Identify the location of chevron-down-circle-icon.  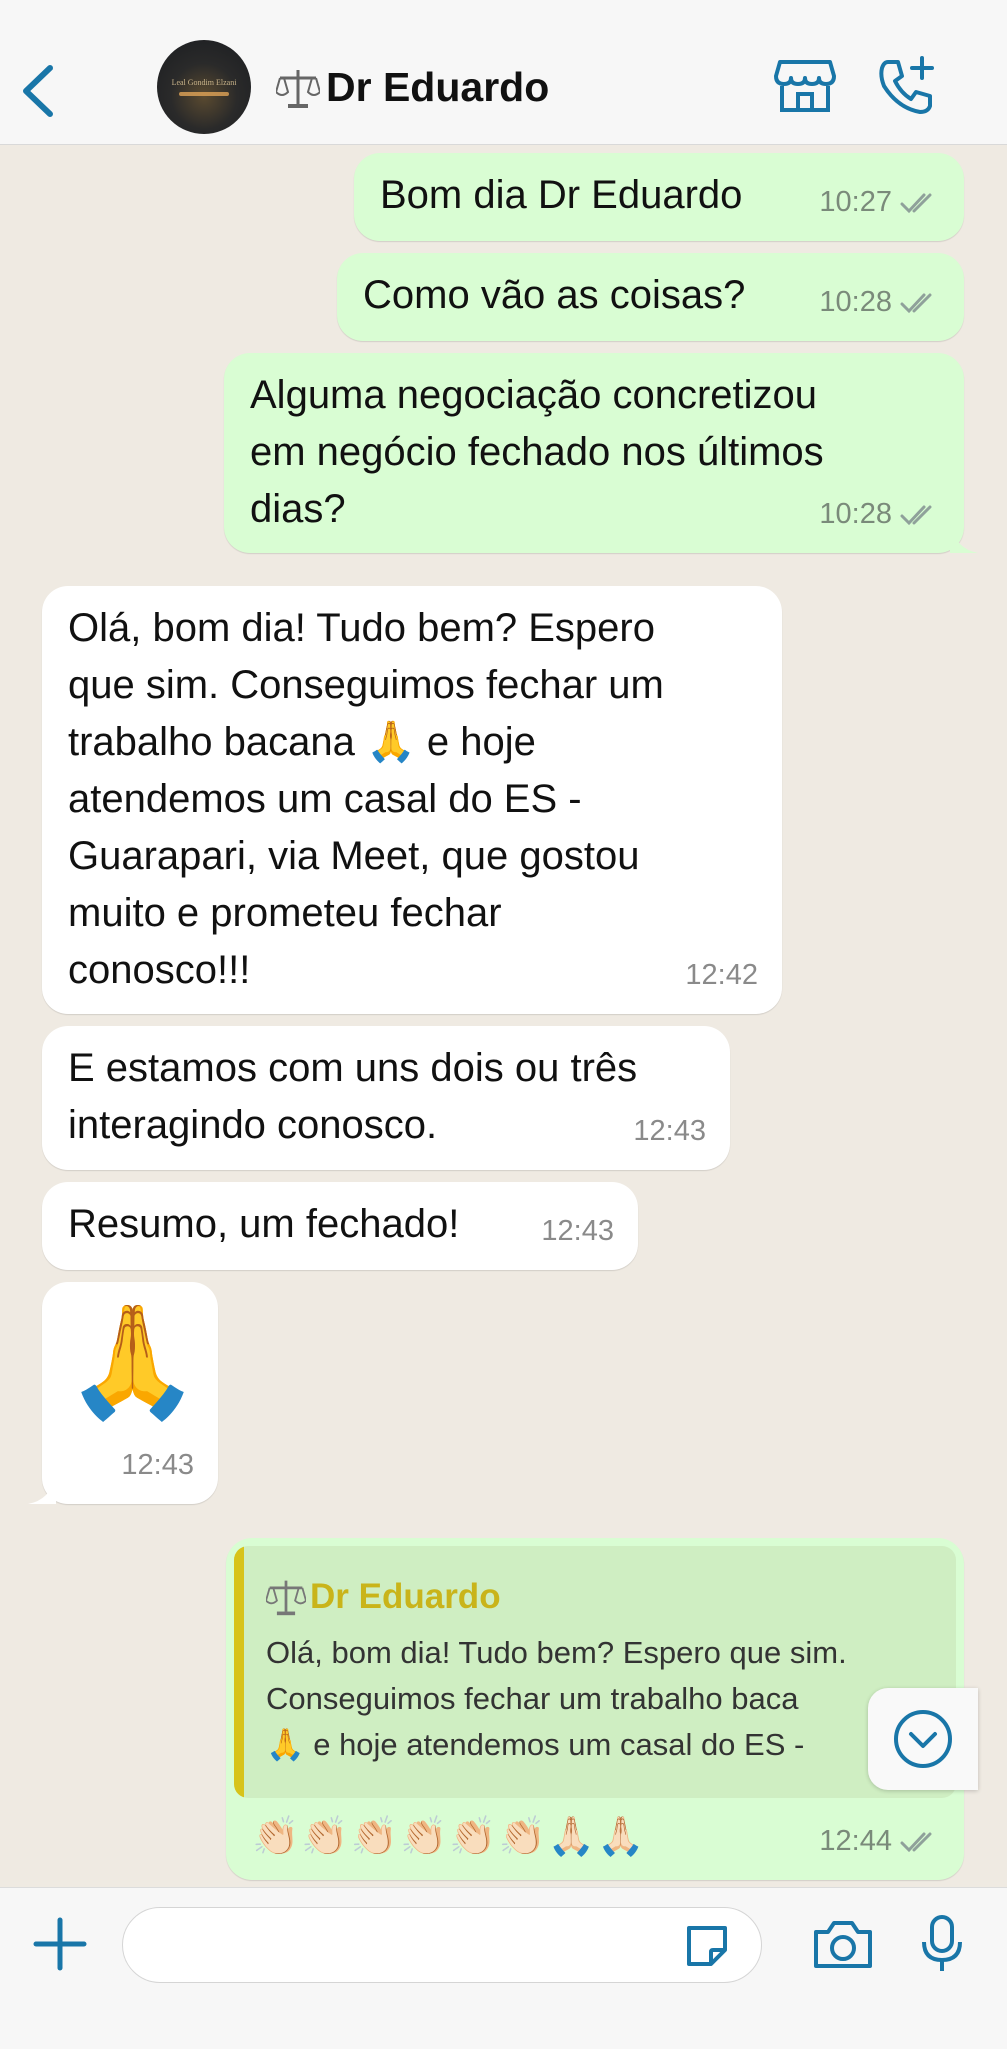
(923, 1739).